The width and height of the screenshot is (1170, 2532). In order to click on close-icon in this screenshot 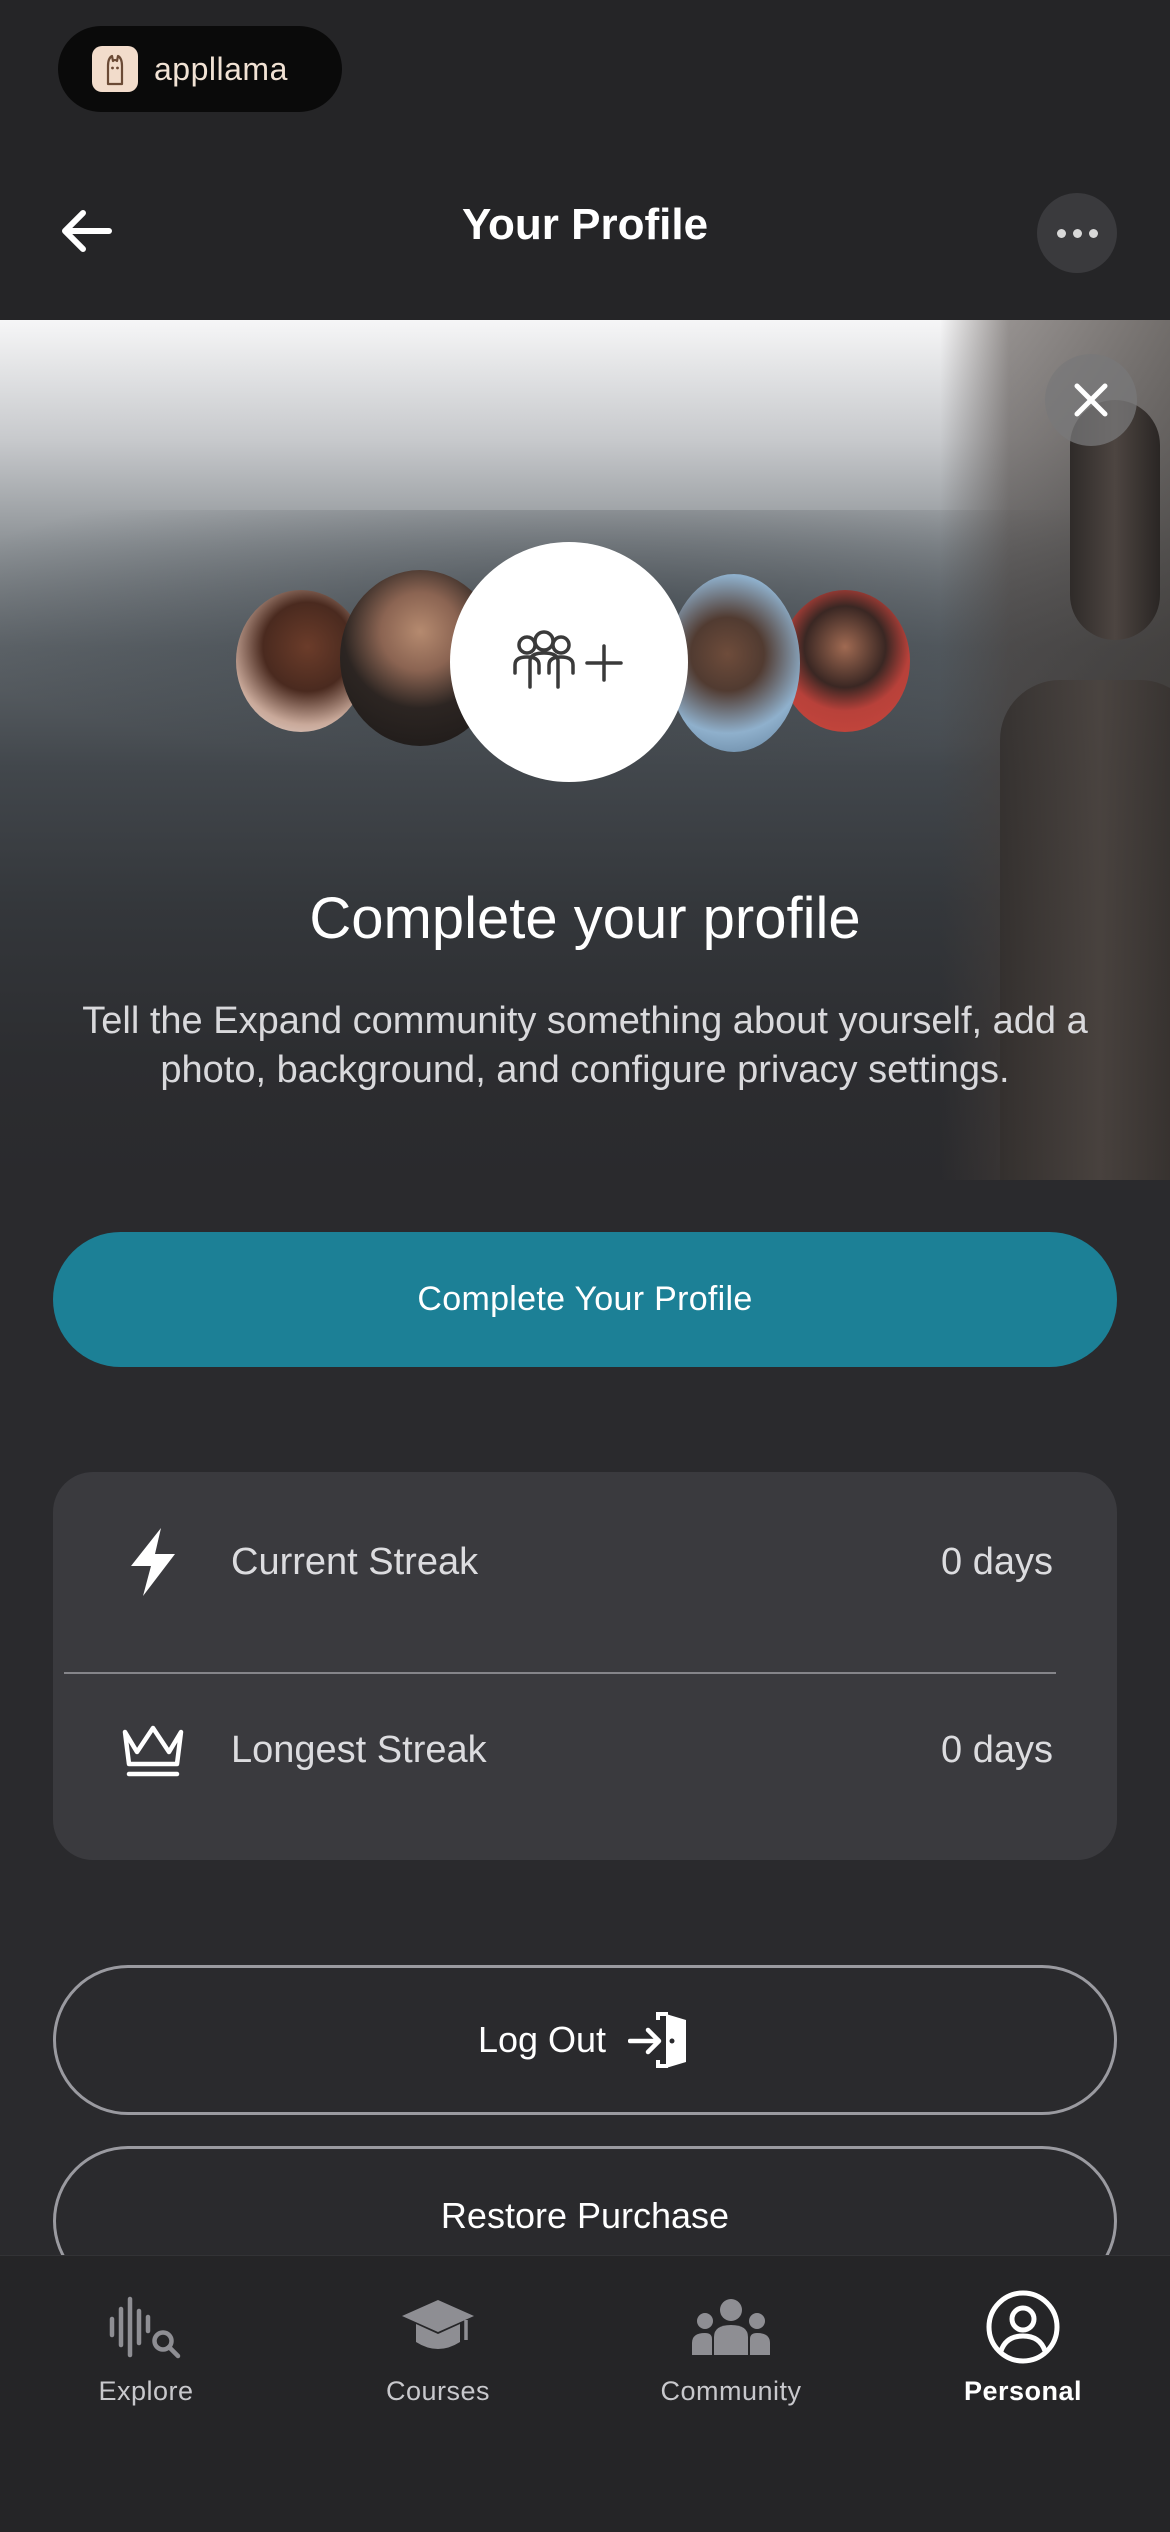, I will do `click(1091, 400)`.